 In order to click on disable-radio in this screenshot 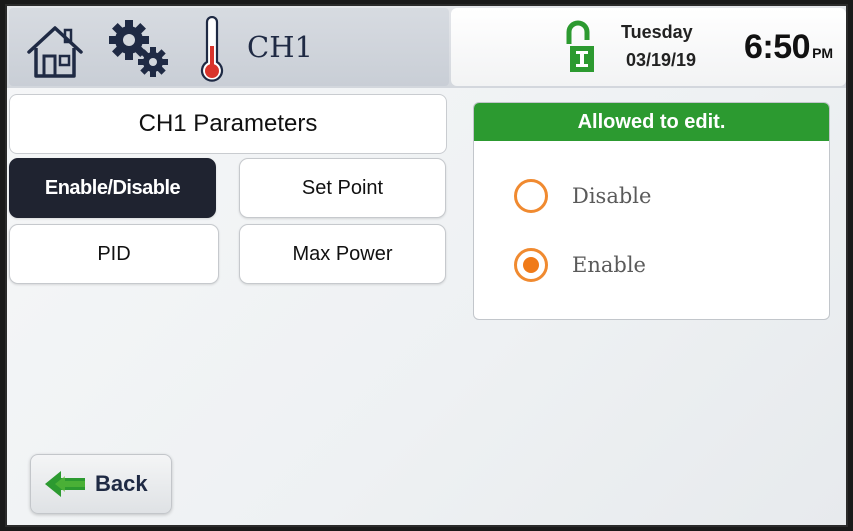, I will do `click(531, 196)`.